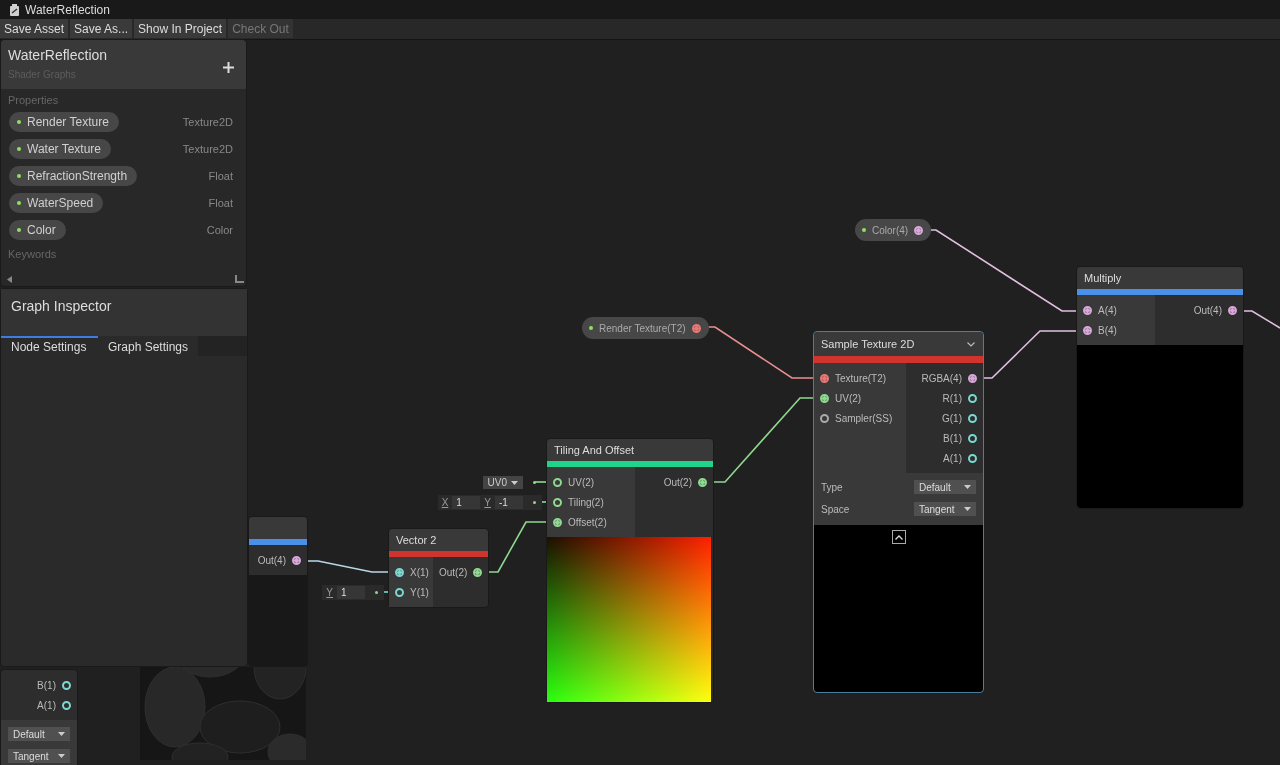 The image size is (1280, 765). I want to click on port-label: Texture(T2), so click(861, 378).